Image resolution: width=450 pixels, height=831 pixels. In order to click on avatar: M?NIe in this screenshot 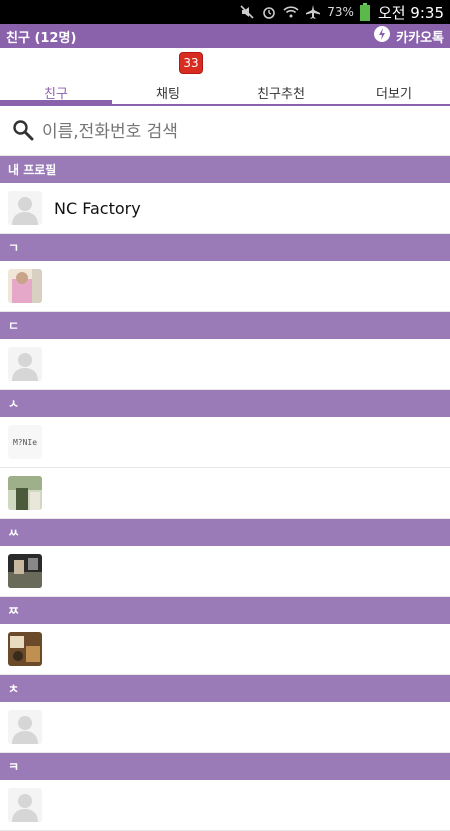, I will do `click(25, 442)`.